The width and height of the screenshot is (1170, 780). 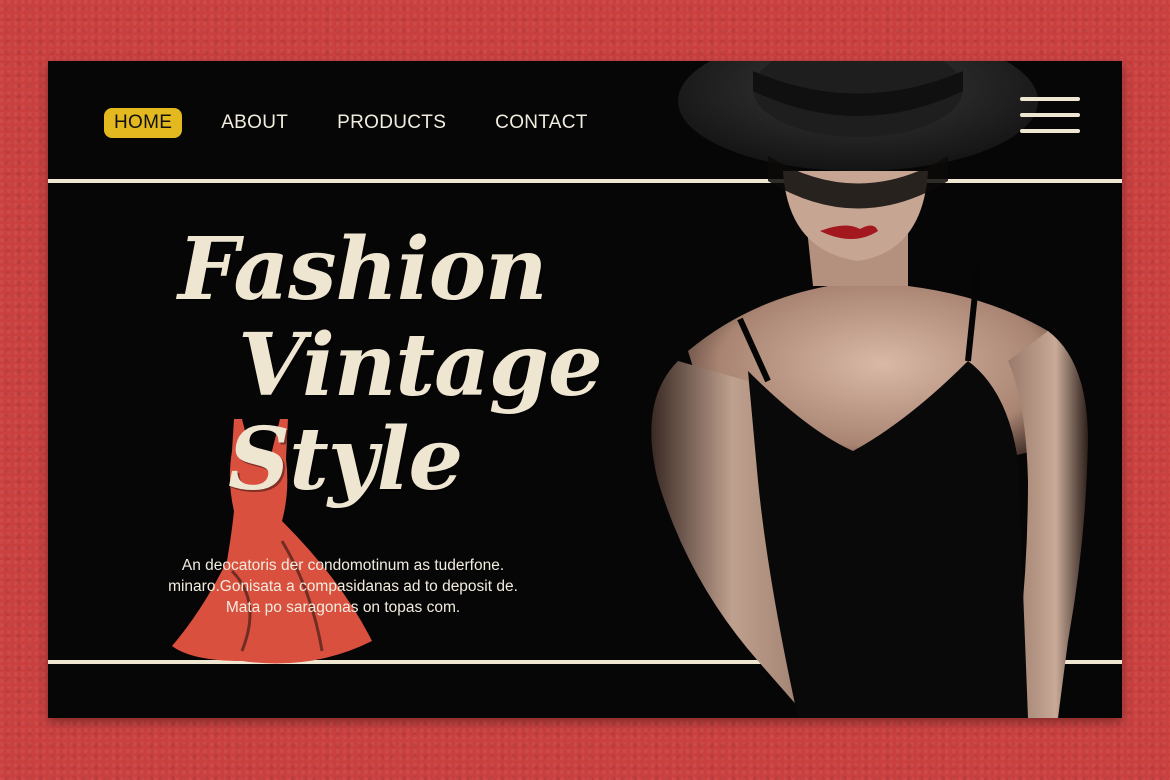 I want to click on hamburger-menu-icon, so click(x=1050, y=117).